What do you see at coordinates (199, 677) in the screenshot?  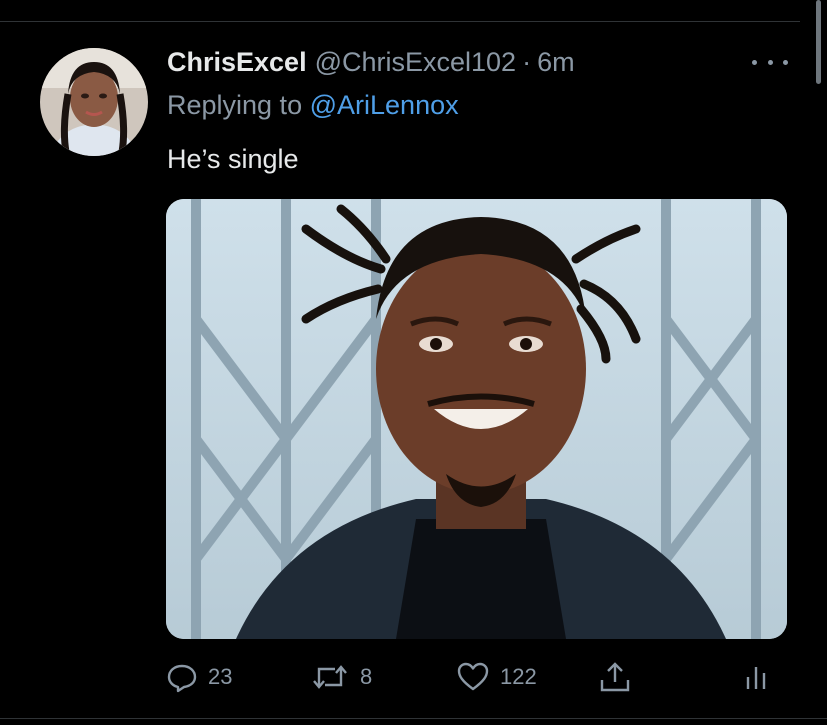 I see `reply-button: 23` at bounding box center [199, 677].